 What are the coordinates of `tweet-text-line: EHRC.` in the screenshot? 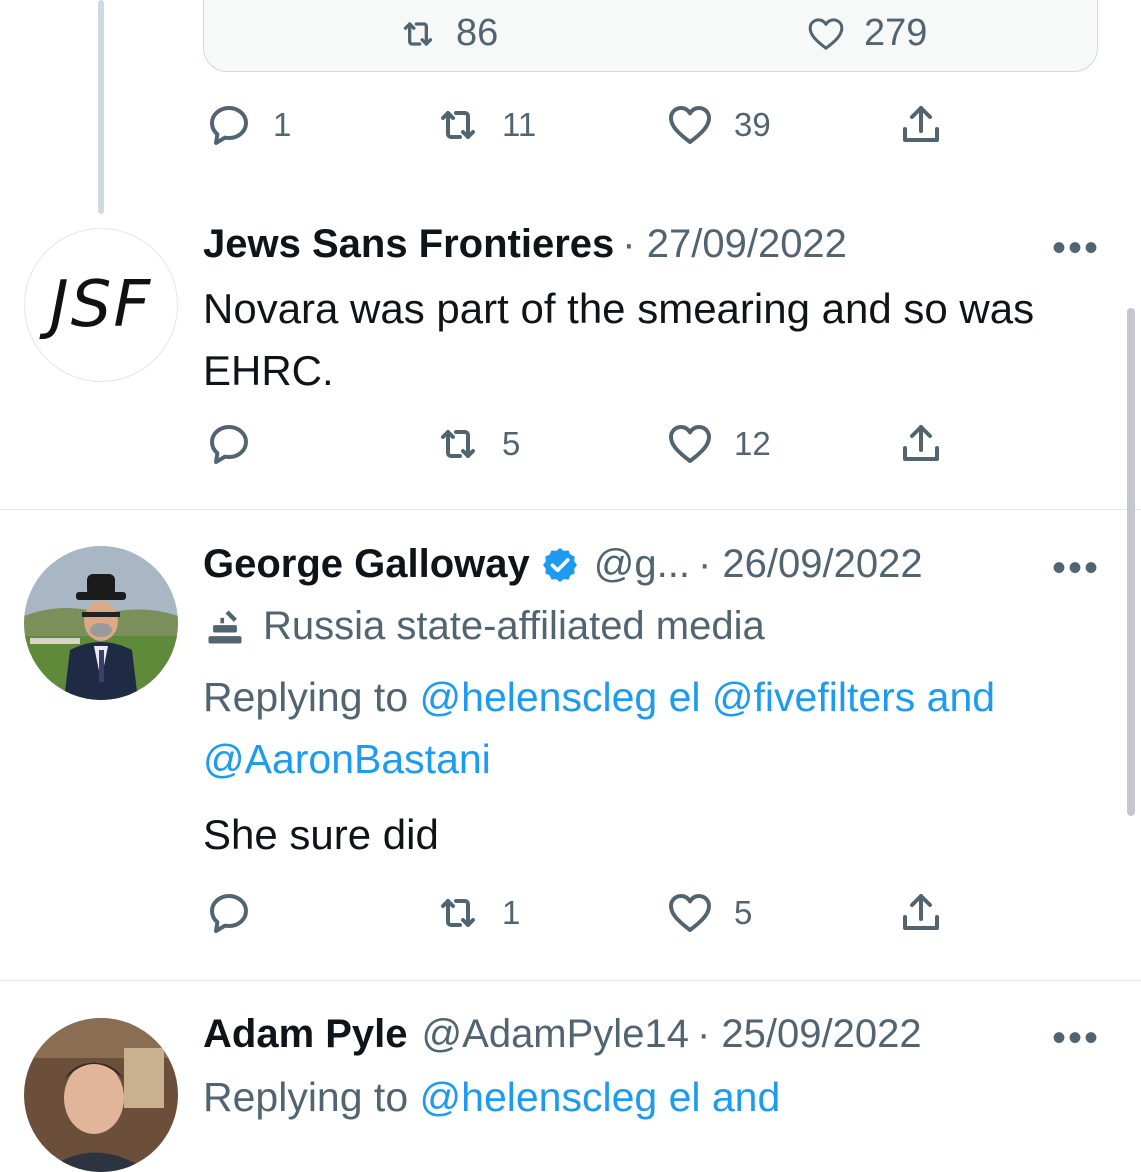 It's located at (268, 370).